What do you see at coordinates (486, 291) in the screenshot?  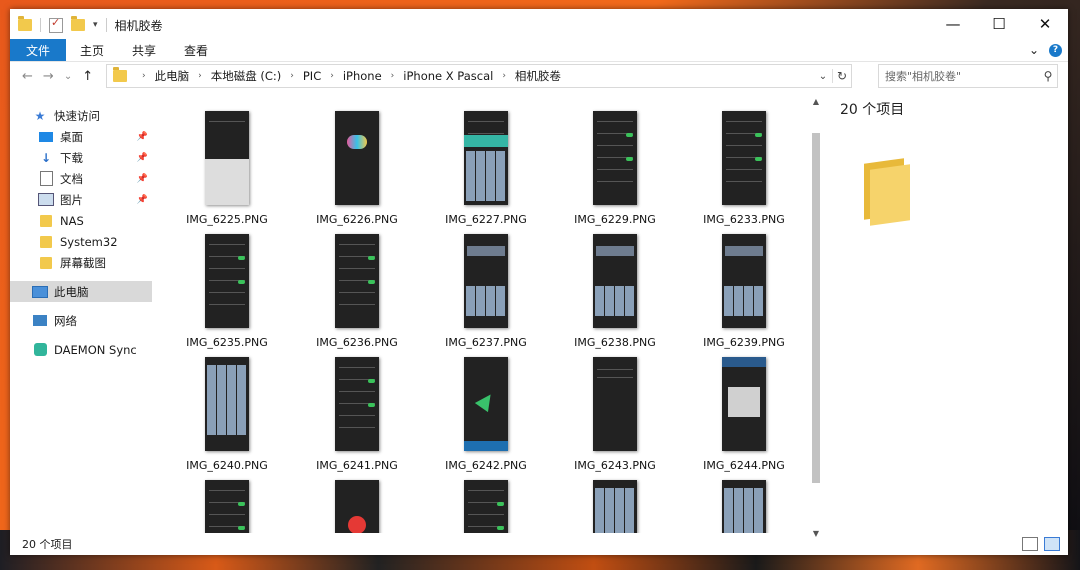 I see `file-item: IMG_6237.PNG` at bounding box center [486, 291].